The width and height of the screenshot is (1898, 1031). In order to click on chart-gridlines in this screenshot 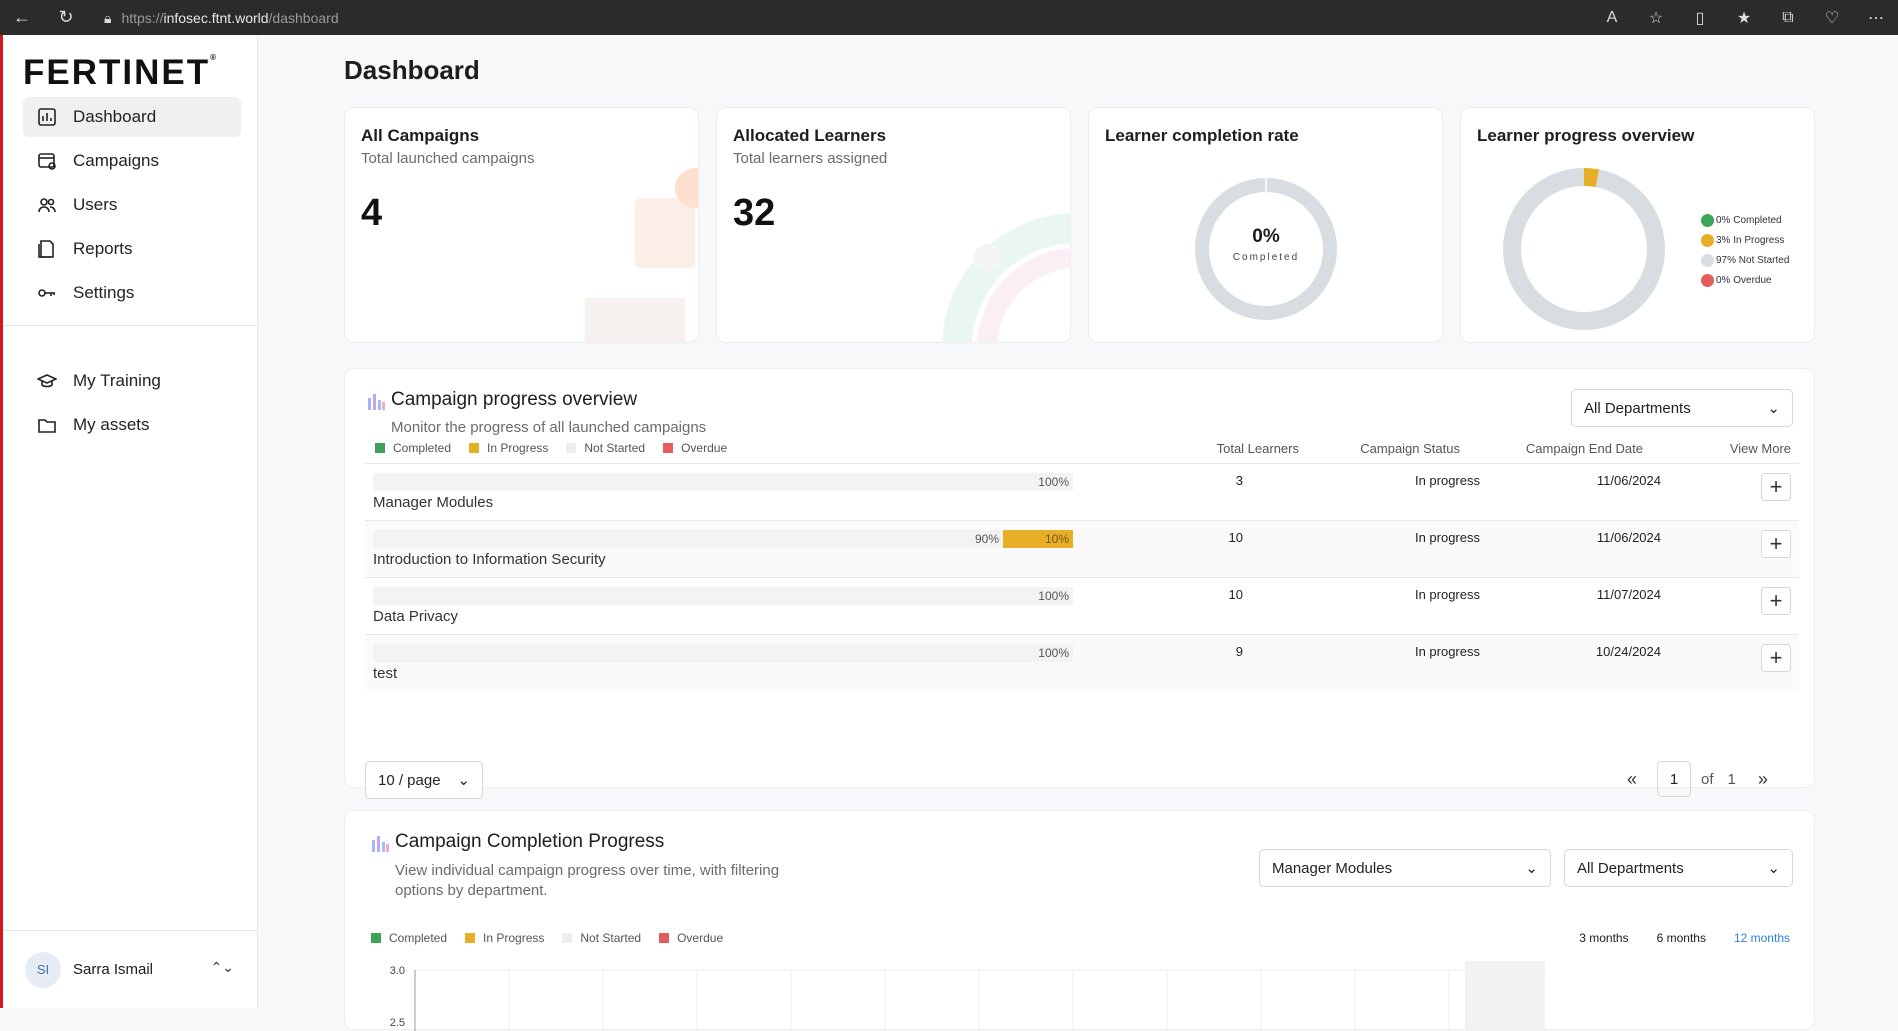, I will do `click(979, 1000)`.